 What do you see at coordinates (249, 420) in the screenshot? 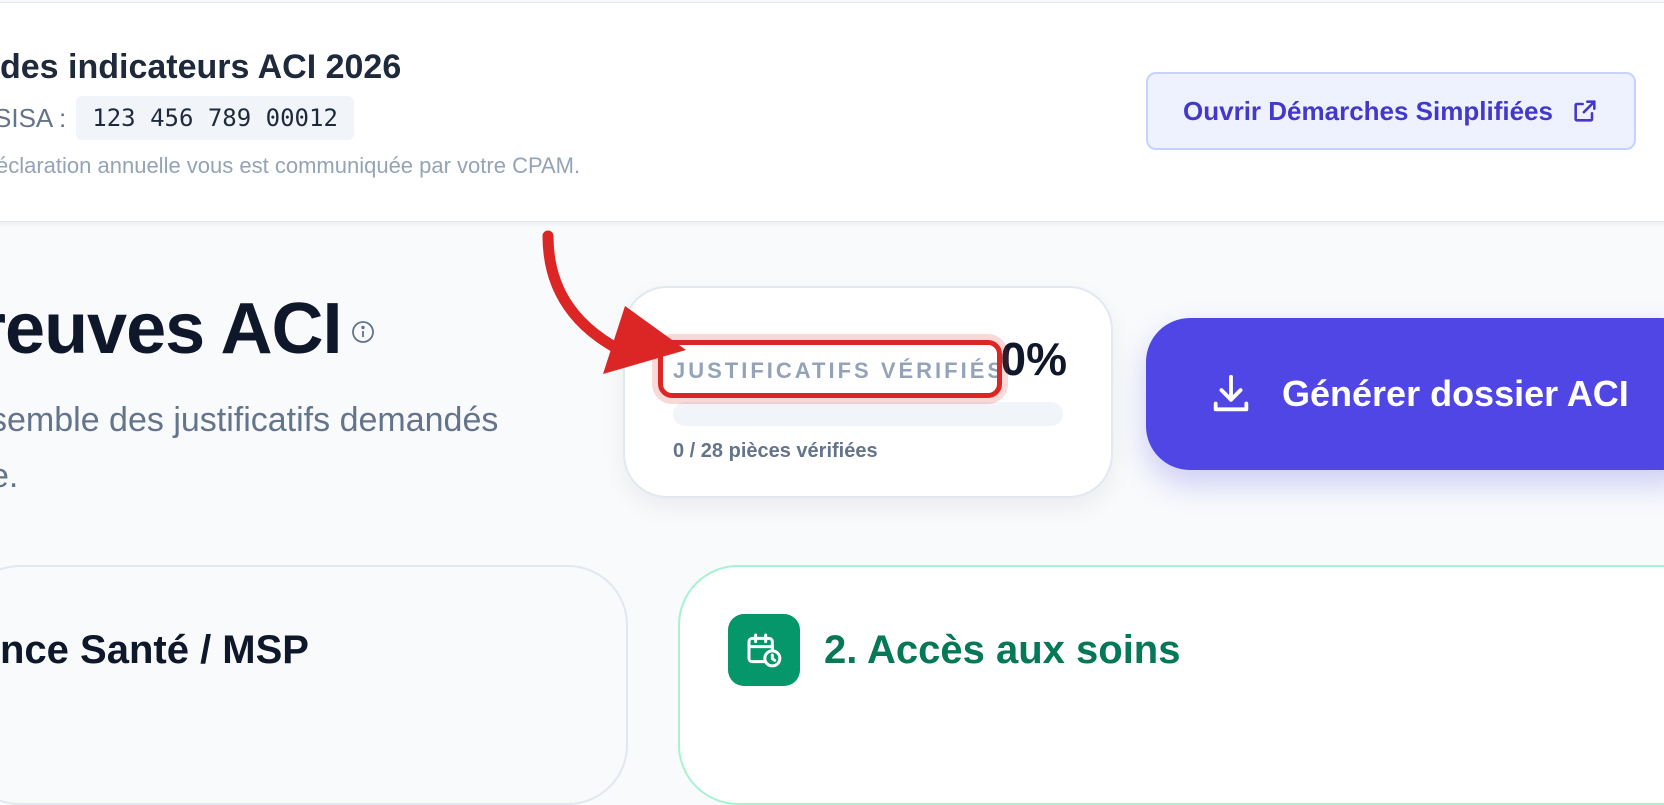
I see `page-subtitle-line-1: semble des justificatifs demandés` at bounding box center [249, 420].